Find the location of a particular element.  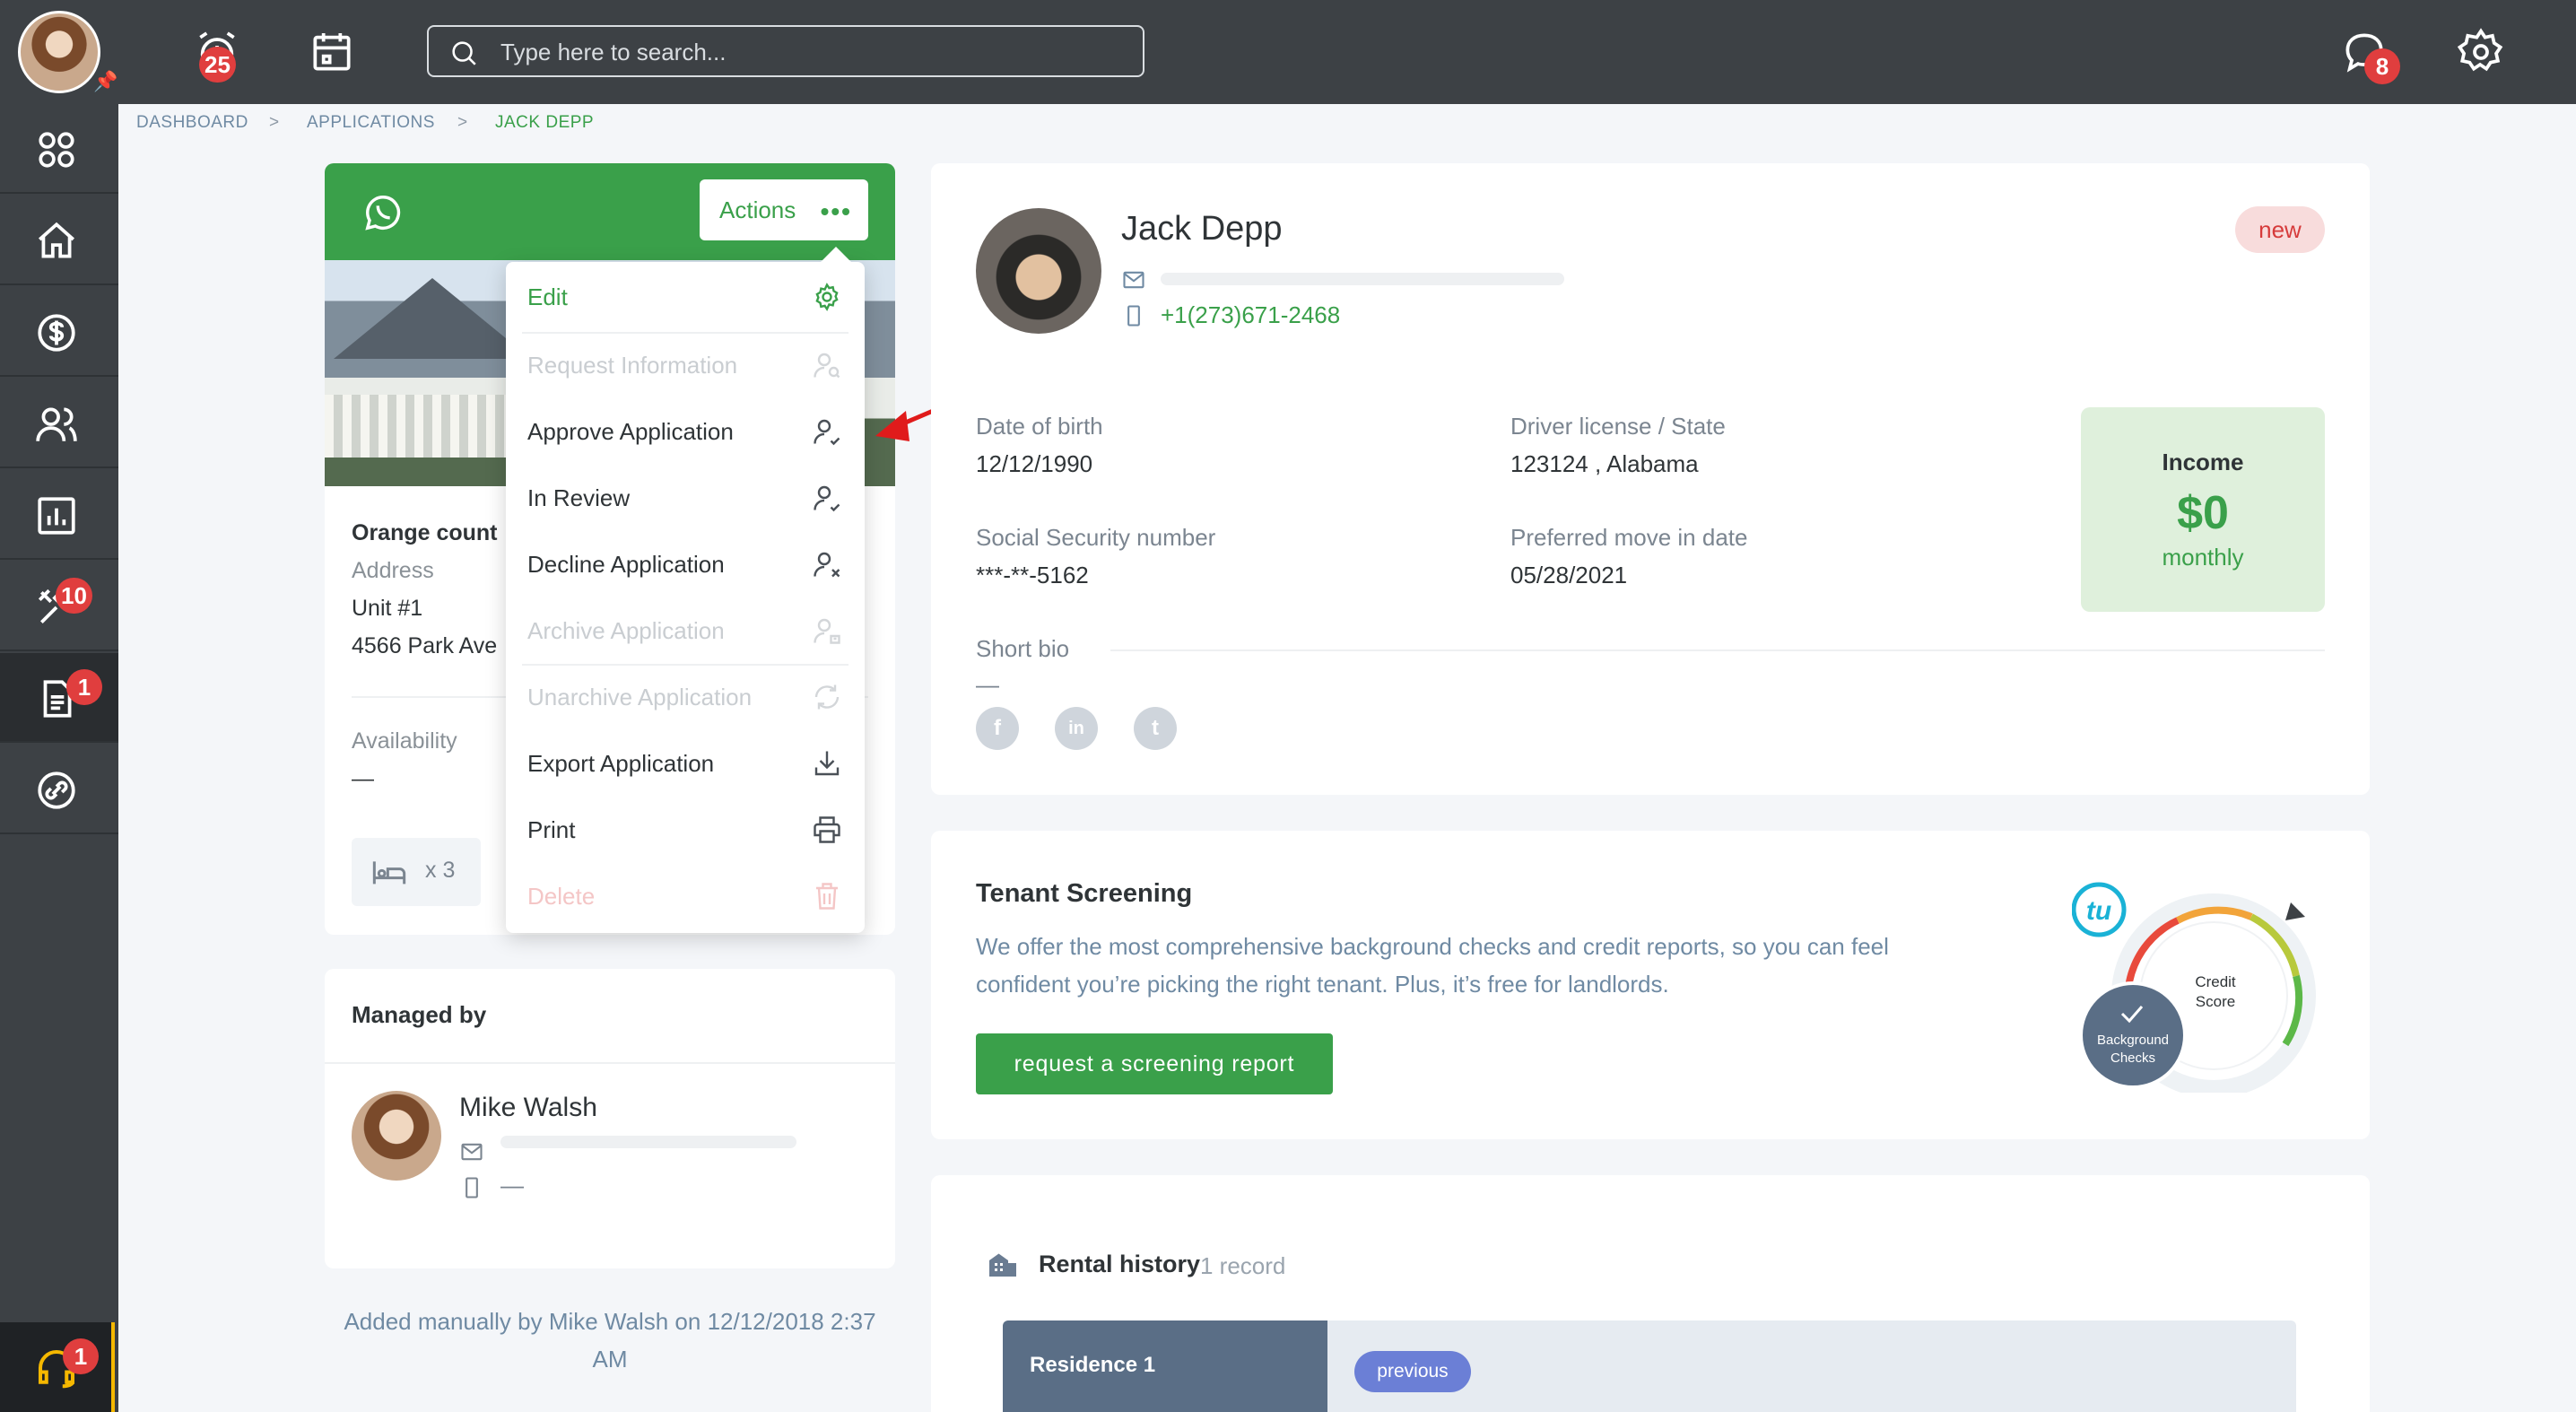

background-checks-label-2: Checks is located at coordinates (2132, 1058).